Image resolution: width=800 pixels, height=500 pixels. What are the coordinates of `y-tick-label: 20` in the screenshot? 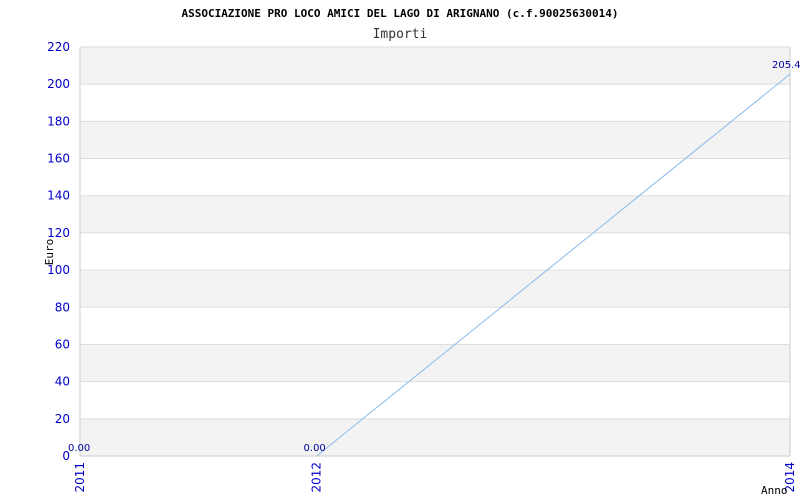 It's located at (62, 419).